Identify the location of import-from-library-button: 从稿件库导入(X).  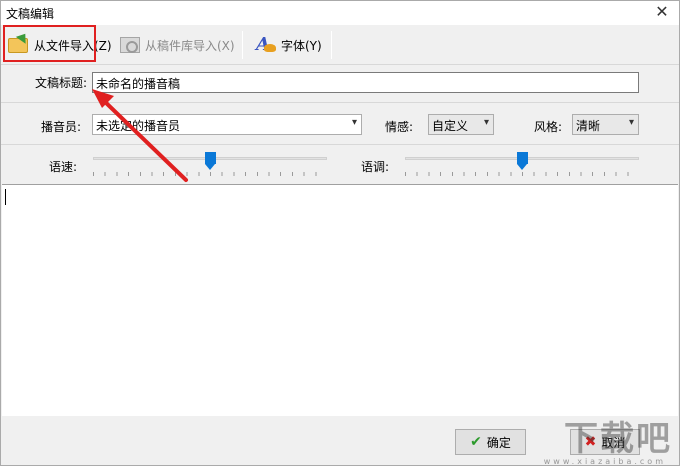
(176, 45).